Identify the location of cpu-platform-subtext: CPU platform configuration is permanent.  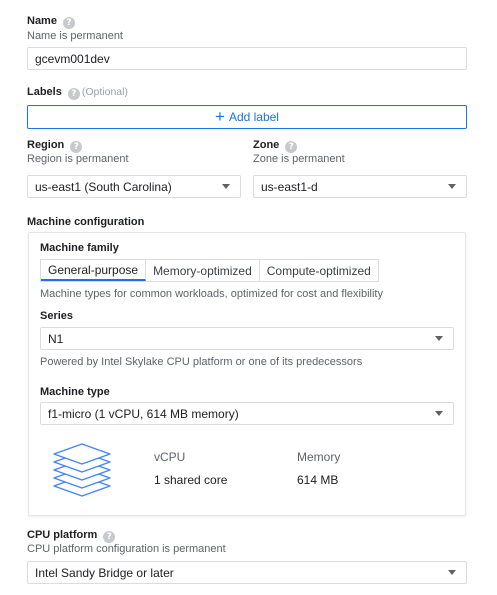
(126, 549).